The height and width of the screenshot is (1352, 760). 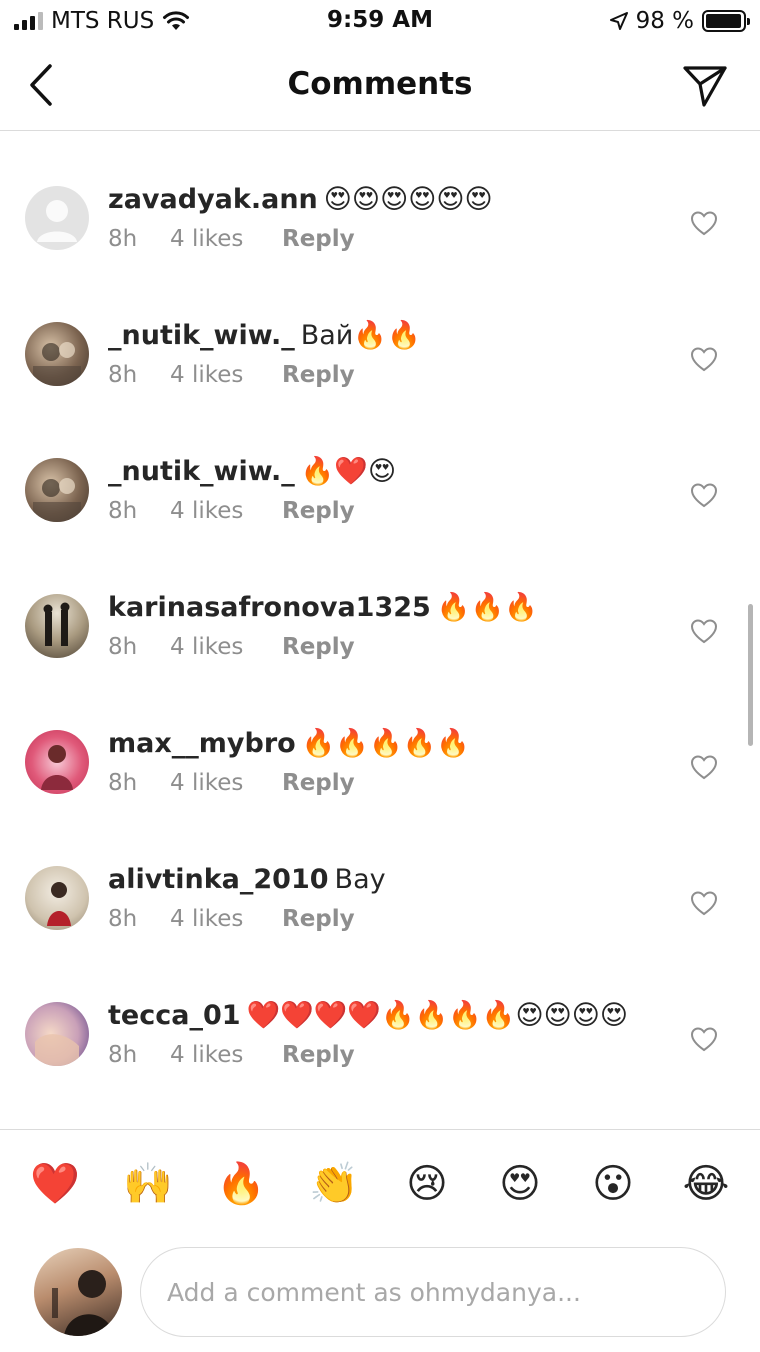 I want to click on comment-composer, so click(x=380, y=1296).